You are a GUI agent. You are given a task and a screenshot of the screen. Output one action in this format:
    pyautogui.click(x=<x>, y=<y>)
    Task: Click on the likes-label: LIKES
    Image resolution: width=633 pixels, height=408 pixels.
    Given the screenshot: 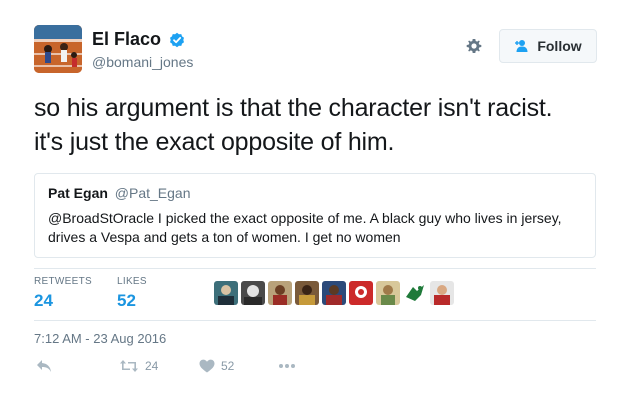 What is the action you would take?
    pyautogui.click(x=132, y=281)
    